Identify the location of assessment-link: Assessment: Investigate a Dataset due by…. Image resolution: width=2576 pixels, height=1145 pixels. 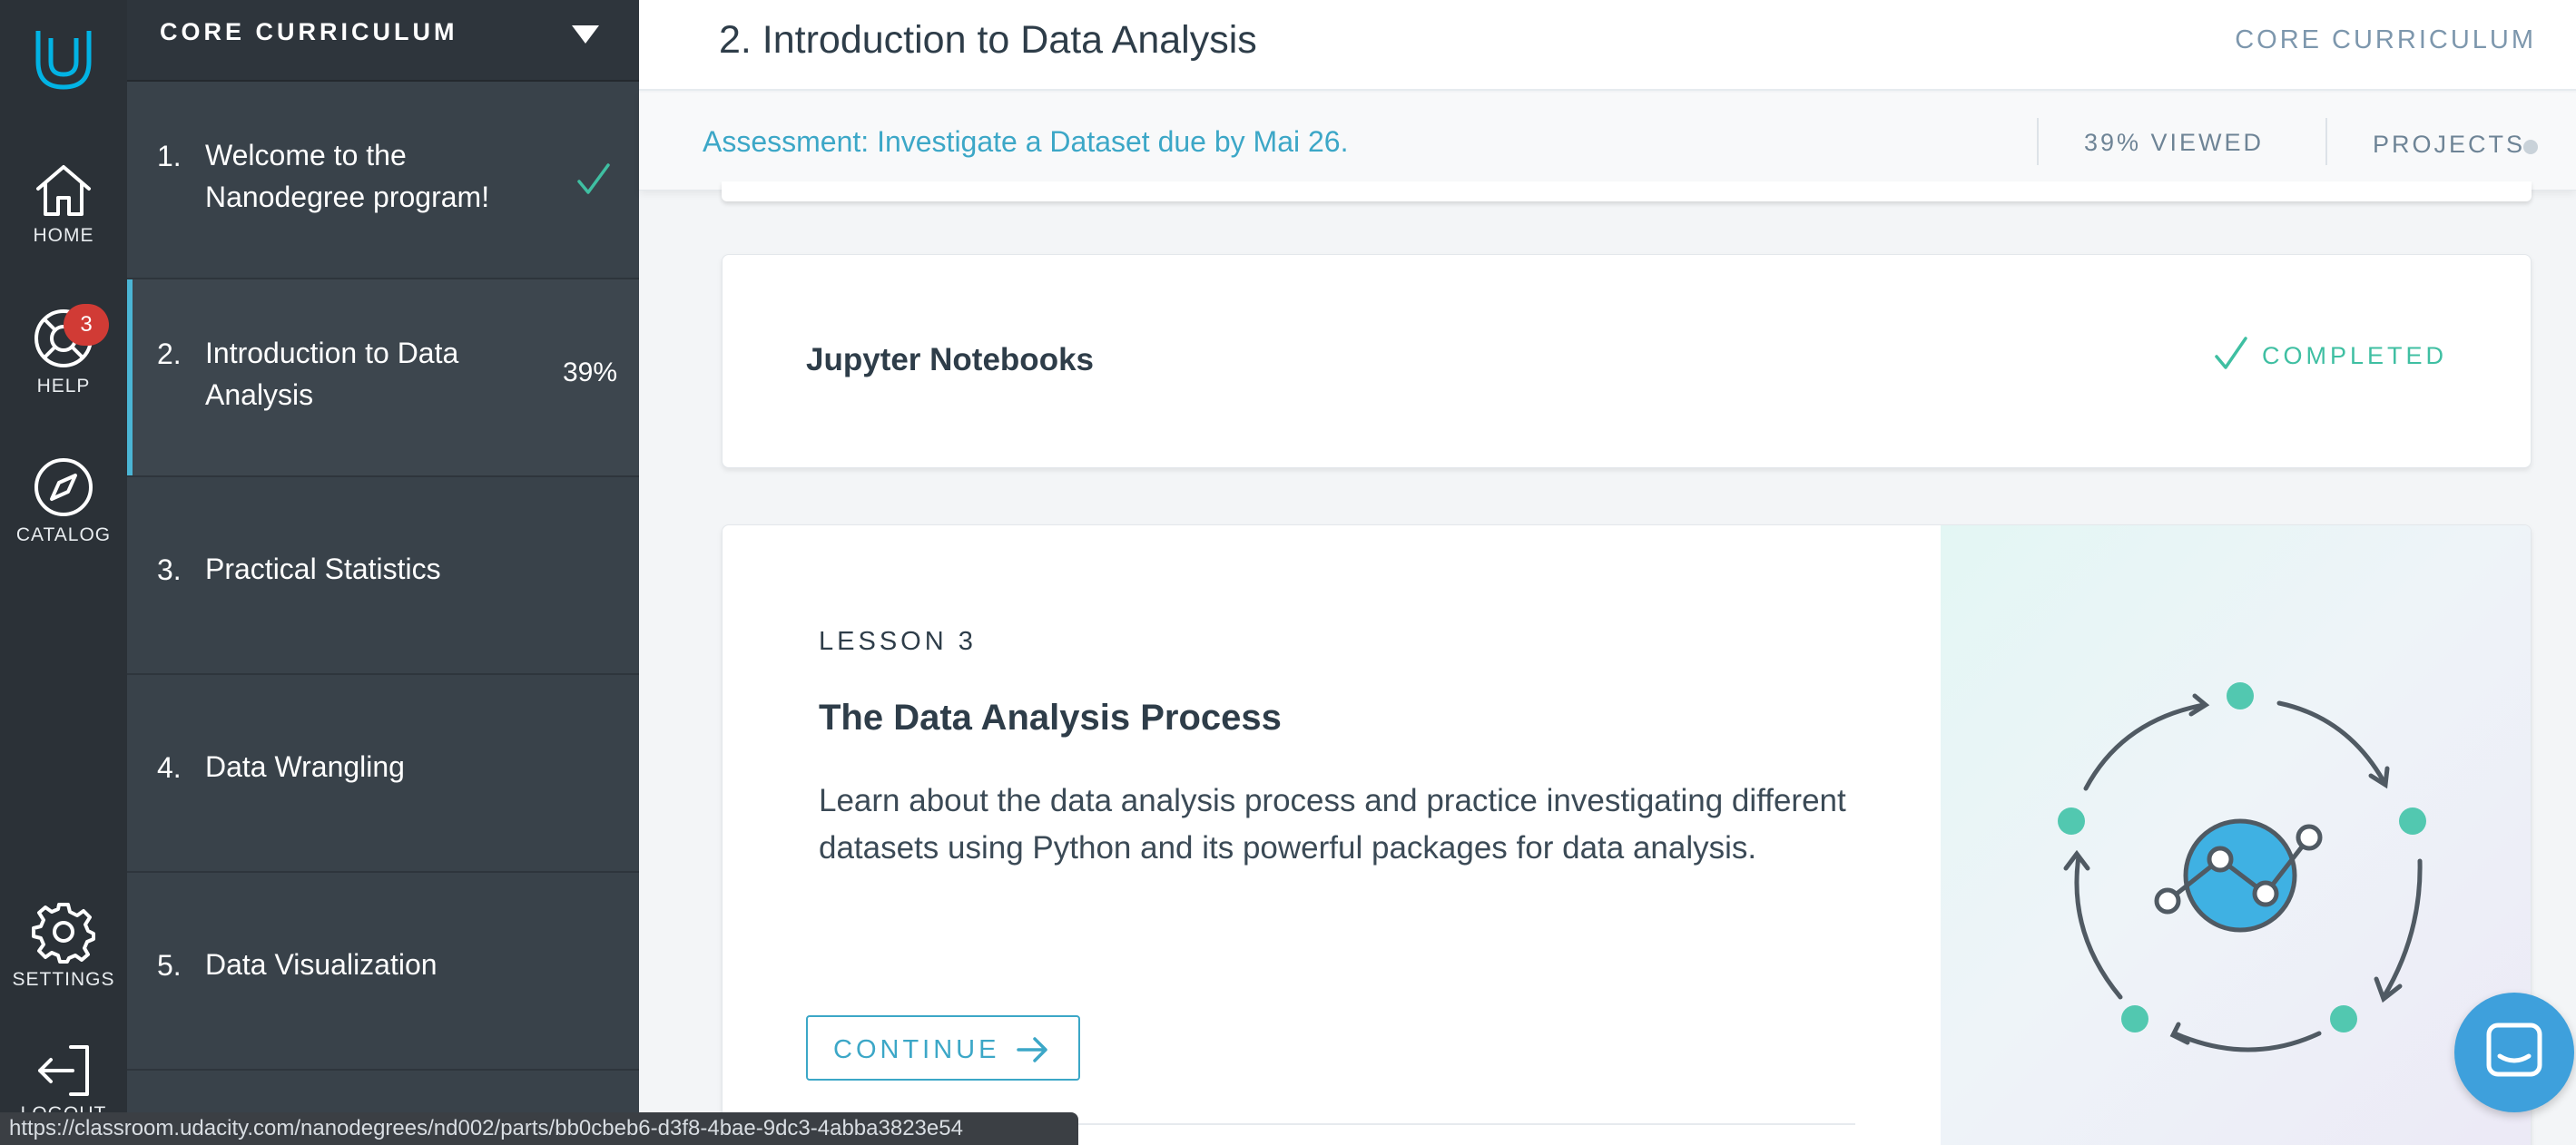
(1025, 142).